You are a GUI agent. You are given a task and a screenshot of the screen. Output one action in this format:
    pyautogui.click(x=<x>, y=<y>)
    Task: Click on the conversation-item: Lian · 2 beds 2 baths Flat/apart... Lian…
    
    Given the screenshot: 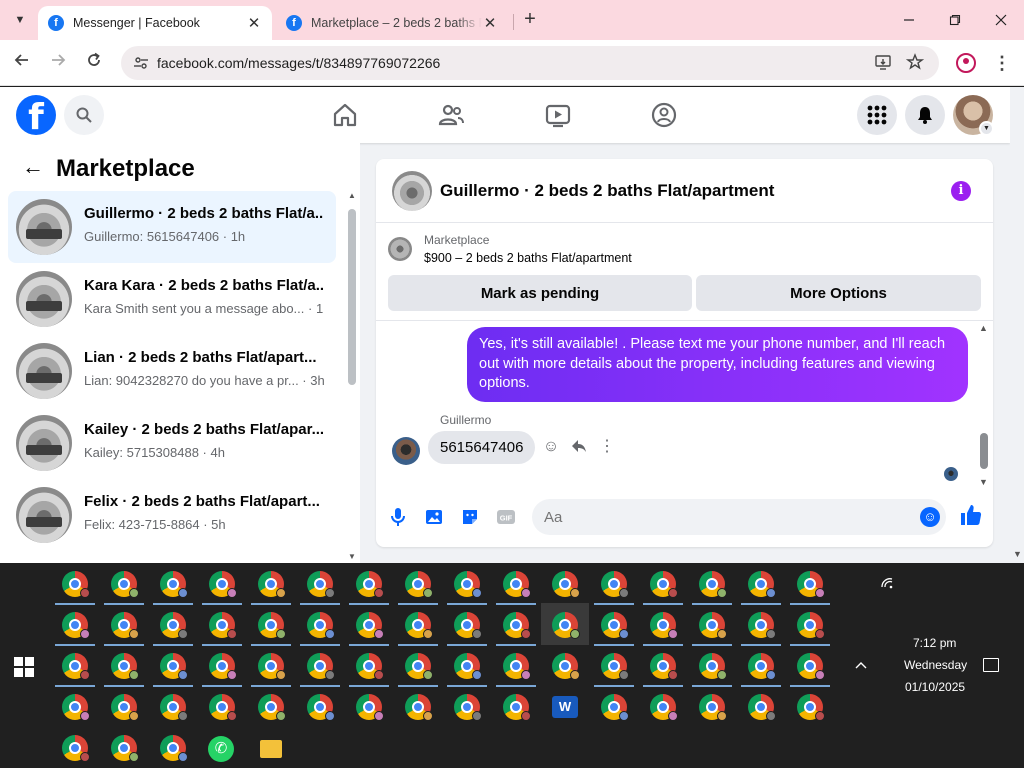 What is the action you would take?
    pyautogui.click(x=172, y=371)
    